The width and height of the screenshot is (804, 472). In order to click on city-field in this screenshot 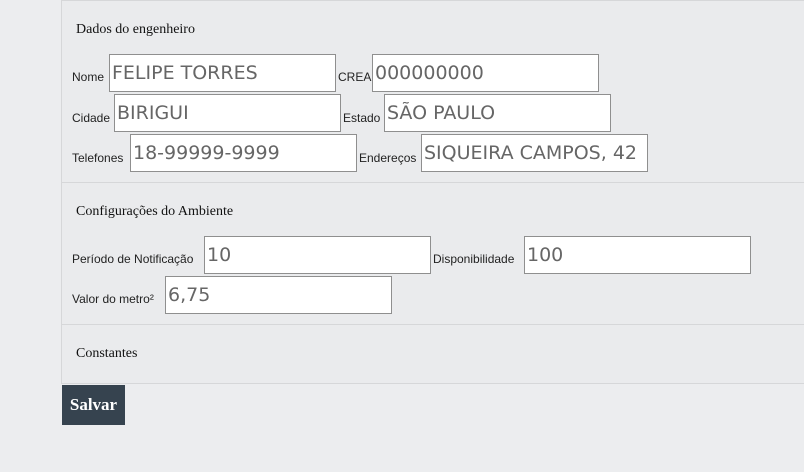, I will do `click(227, 113)`.